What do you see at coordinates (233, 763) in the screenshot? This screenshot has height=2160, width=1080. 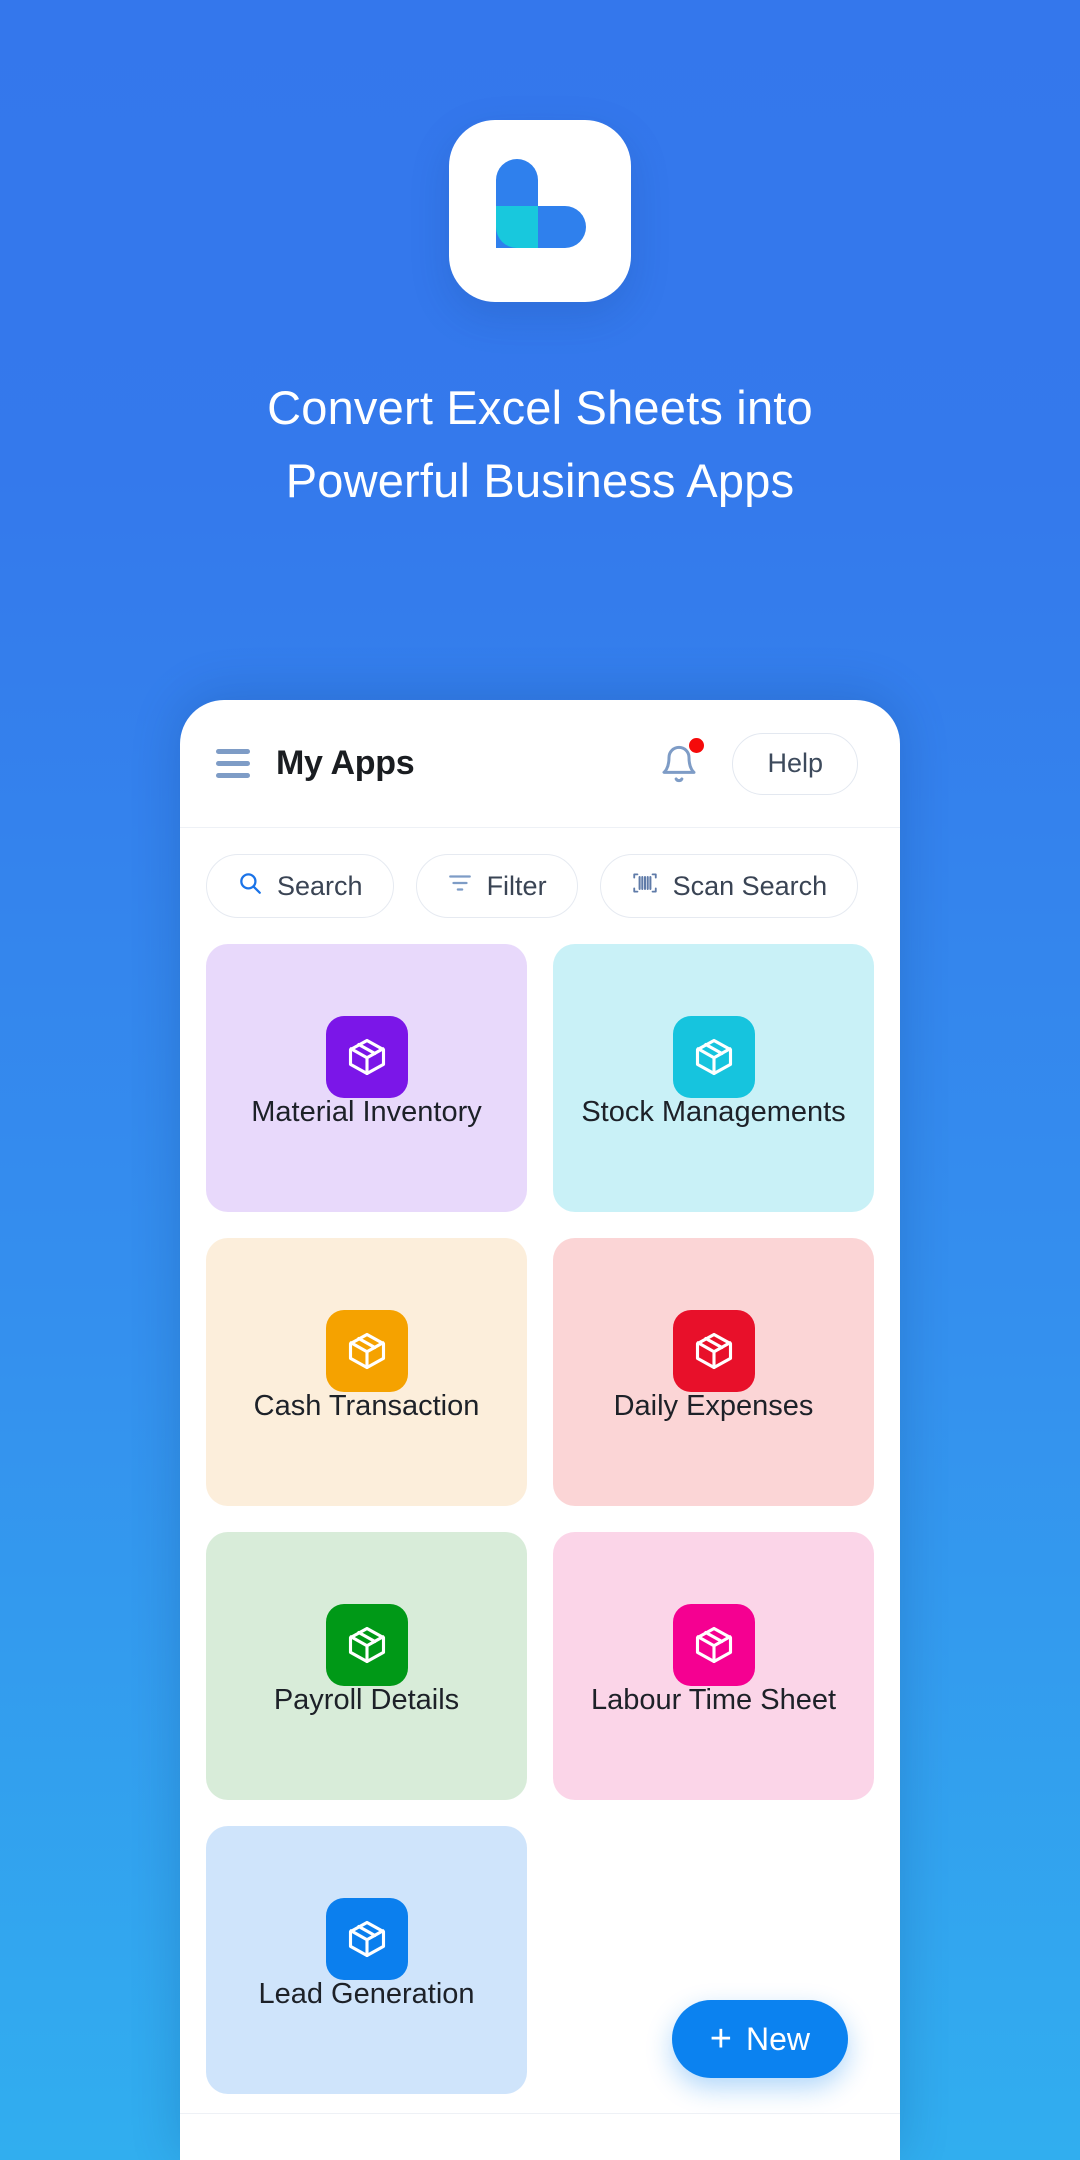 I see `hamburger-menu-icon` at bounding box center [233, 763].